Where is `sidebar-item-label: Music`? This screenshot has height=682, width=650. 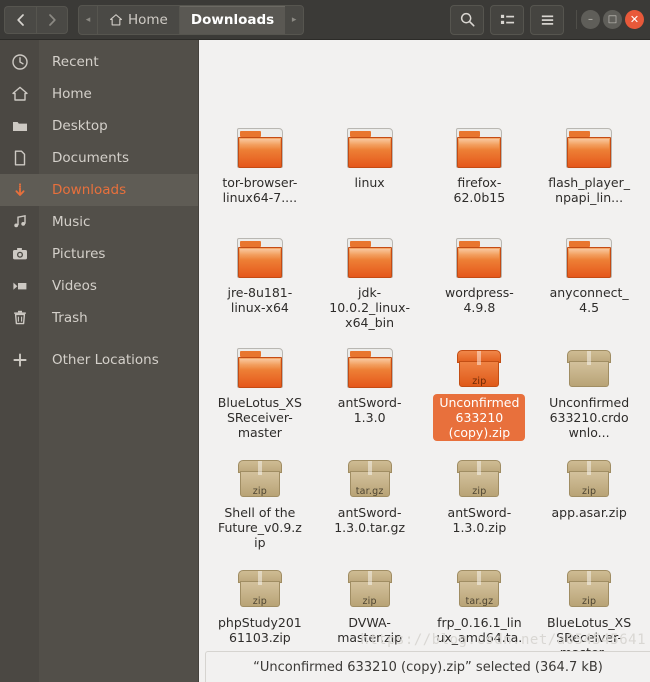
sidebar-item-label: Music is located at coordinates (71, 222).